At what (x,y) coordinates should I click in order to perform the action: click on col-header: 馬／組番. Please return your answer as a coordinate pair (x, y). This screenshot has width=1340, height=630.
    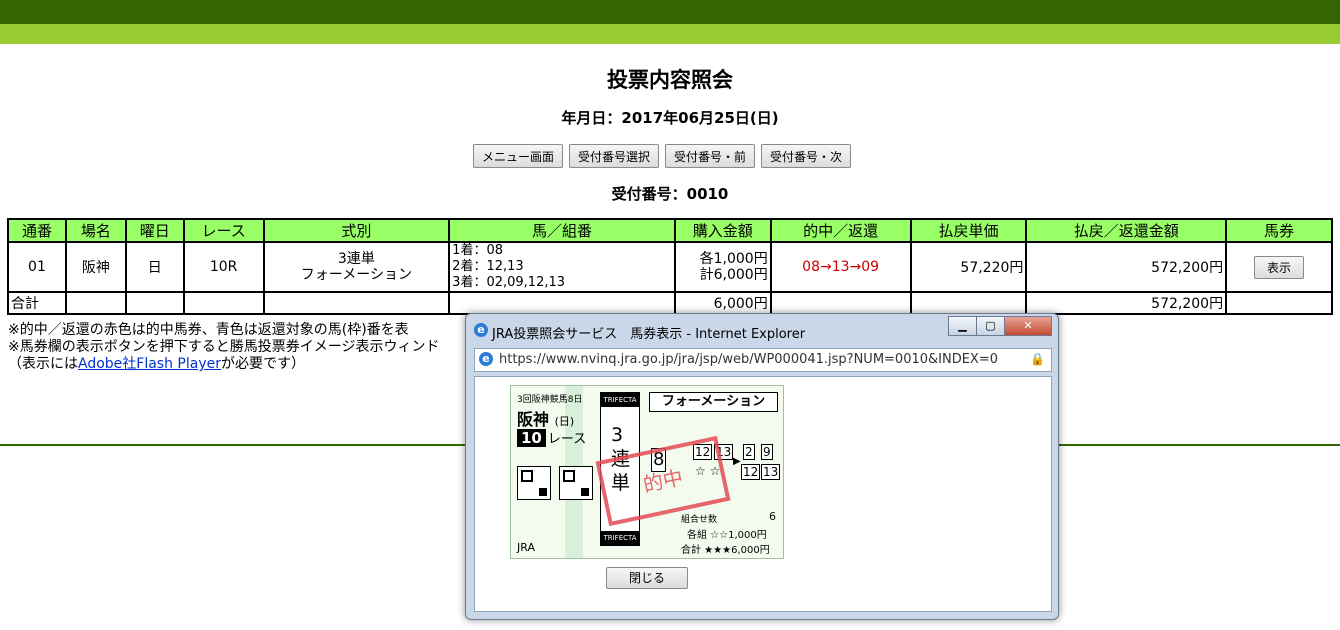
    Looking at the image, I should click on (562, 230).